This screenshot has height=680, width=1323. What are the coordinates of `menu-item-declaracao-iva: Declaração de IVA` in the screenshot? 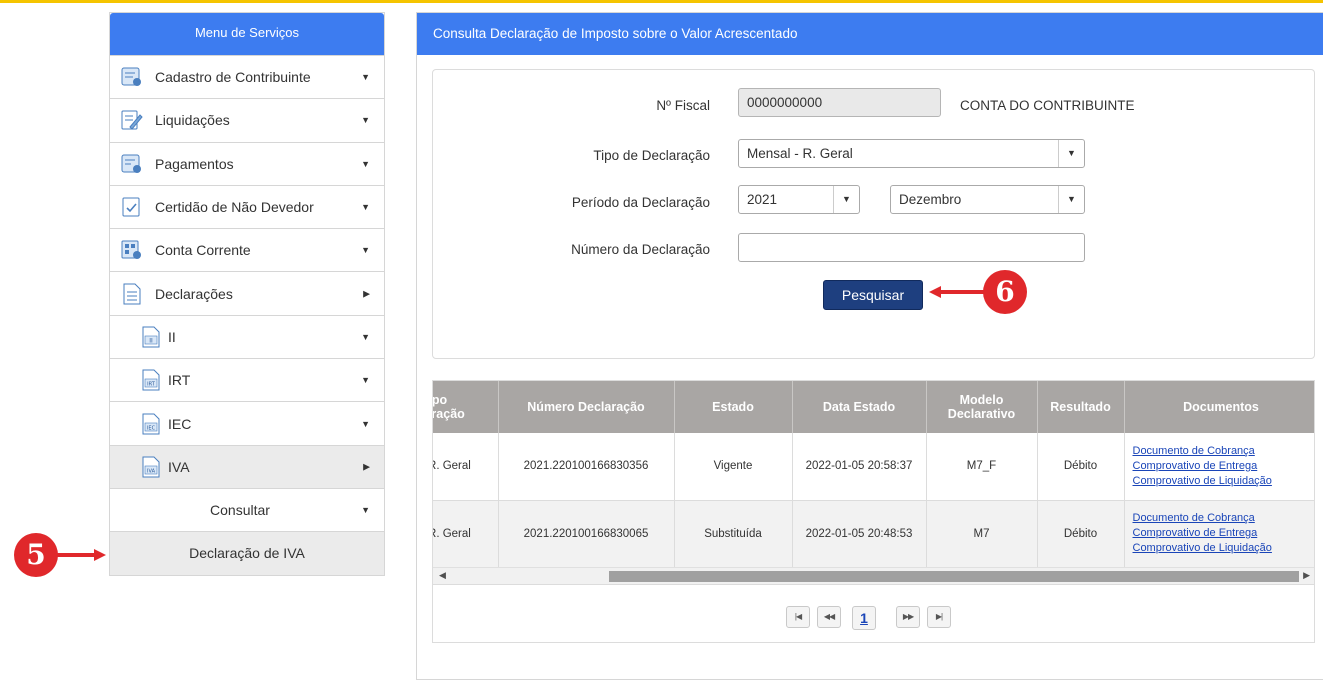 It's located at (247, 553).